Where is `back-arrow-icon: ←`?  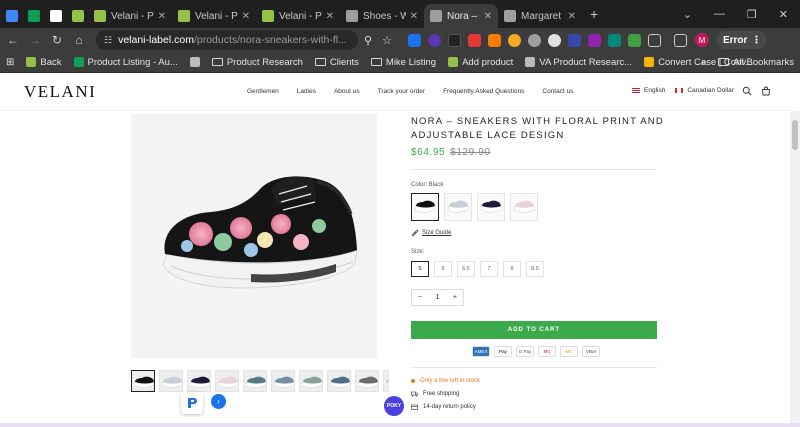 back-arrow-icon: ← is located at coordinates (13, 40).